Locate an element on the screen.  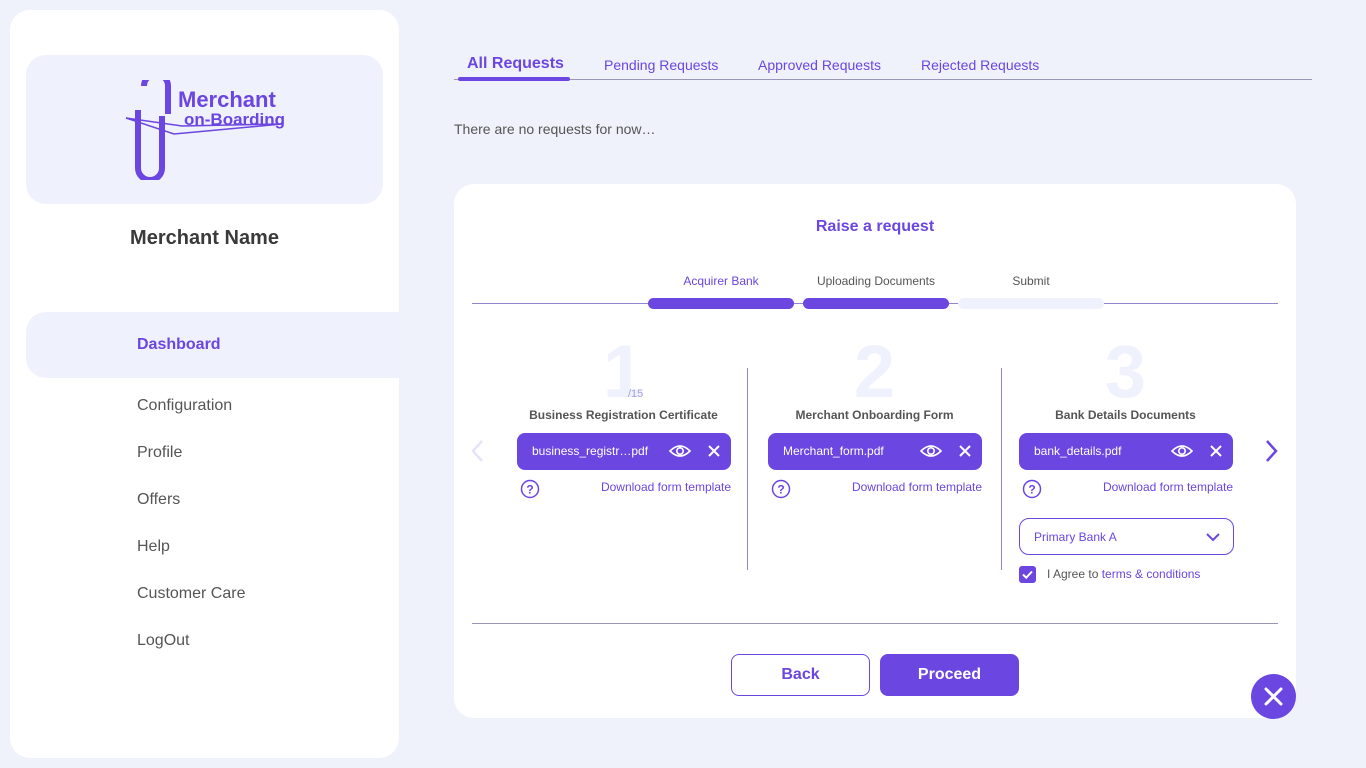
download-template-link-3: Download form template is located at coordinates (1133, 487).